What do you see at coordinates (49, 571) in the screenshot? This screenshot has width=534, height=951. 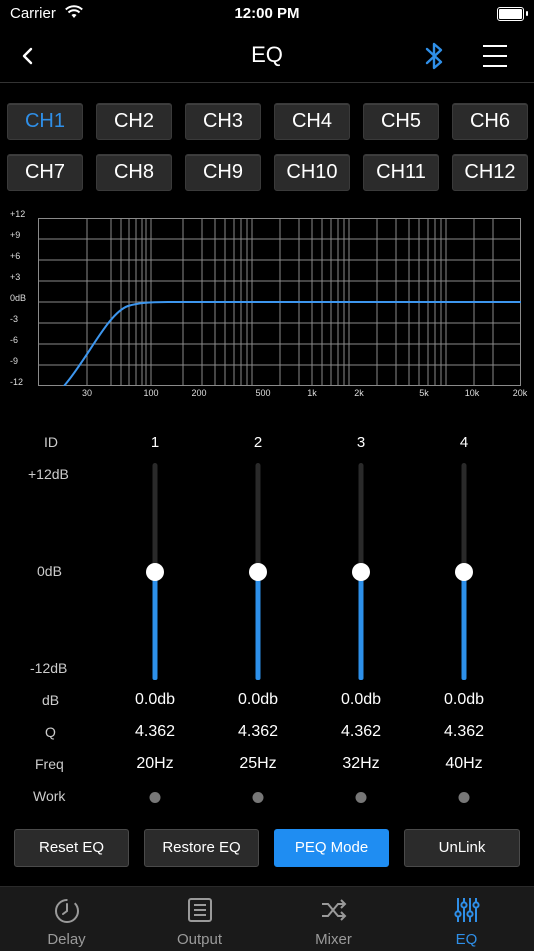 I see `row-label-zero: 0dB` at bounding box center [49, 571].